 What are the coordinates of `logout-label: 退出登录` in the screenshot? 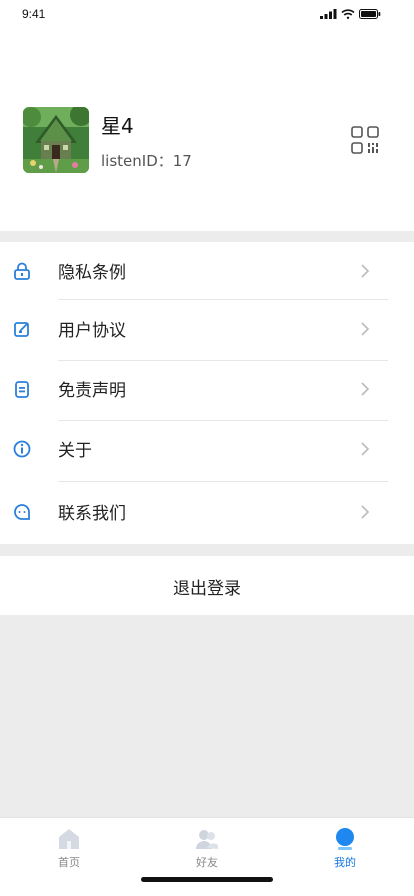 It's located at (207, 589).